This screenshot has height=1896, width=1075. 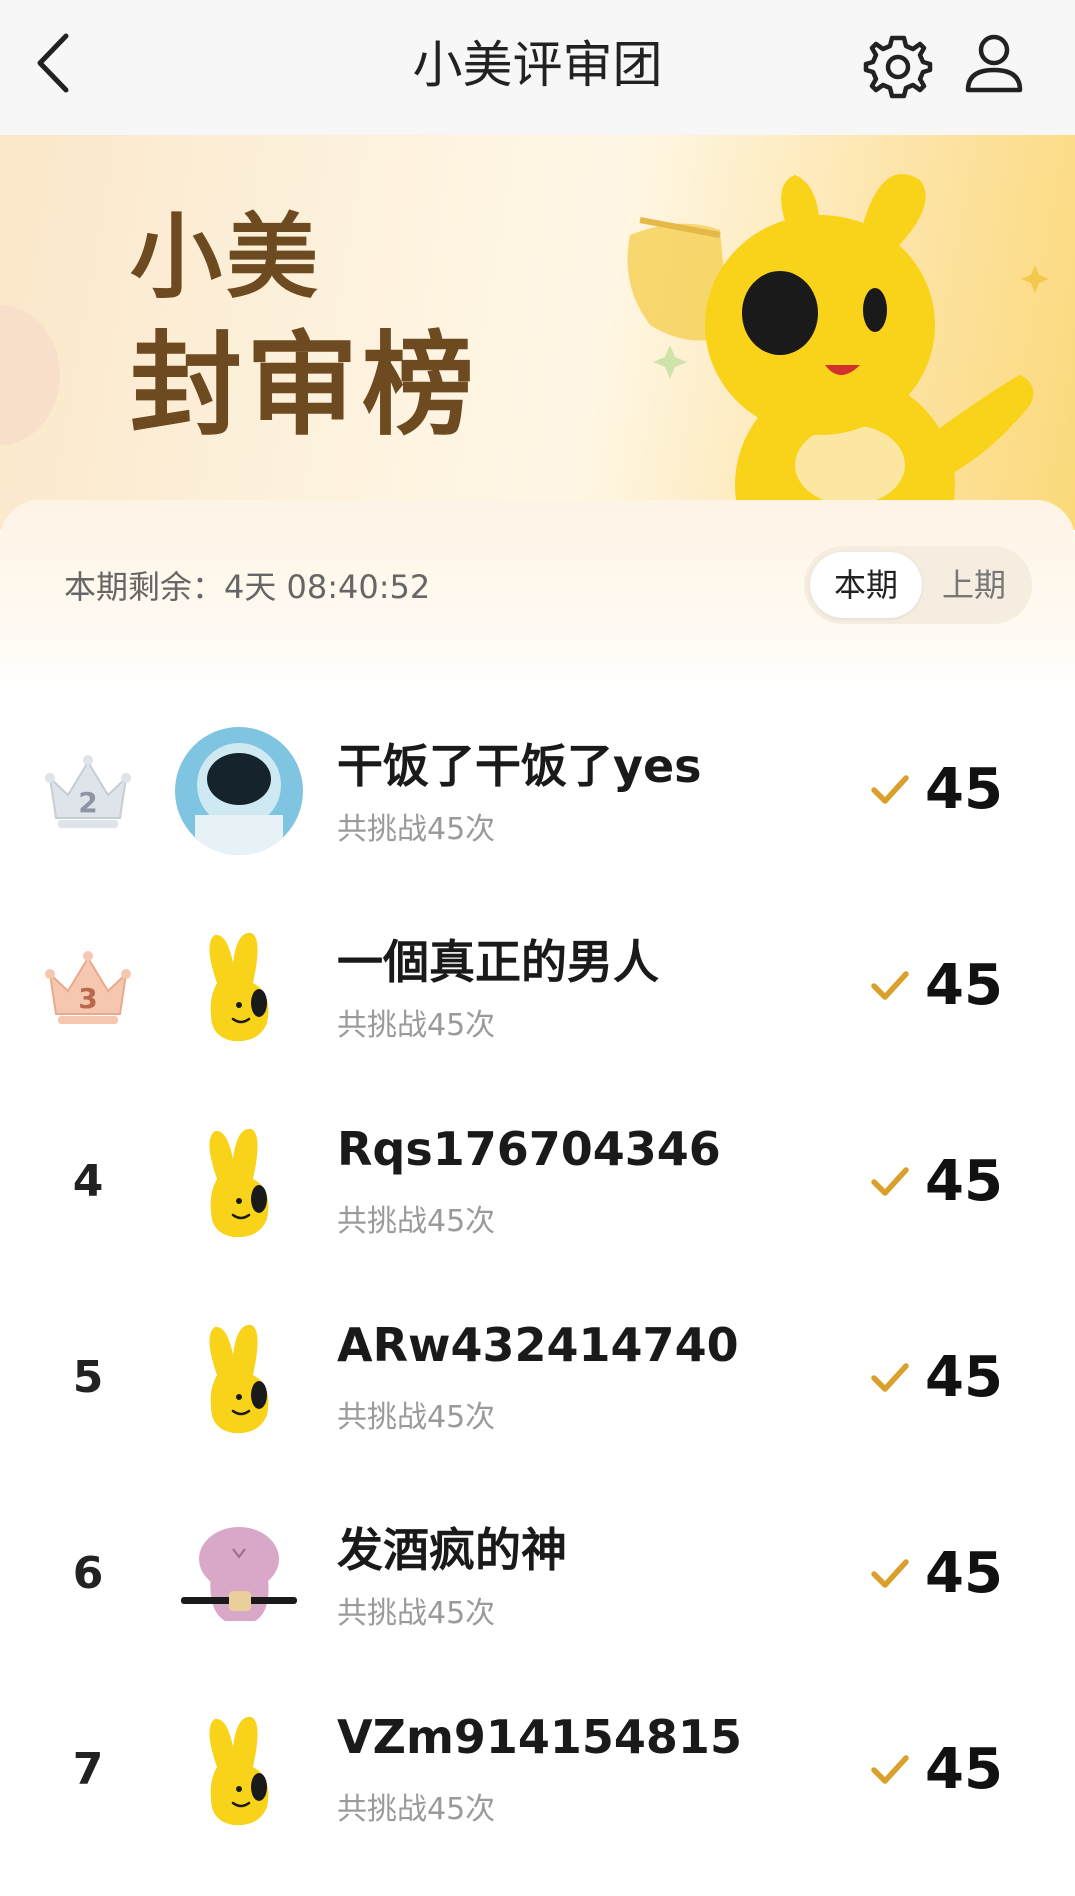 What do you see at coordinates (87, 998) in the screenshot?
I see `crown-rank-number: 3` at bounding box center [87, 998].